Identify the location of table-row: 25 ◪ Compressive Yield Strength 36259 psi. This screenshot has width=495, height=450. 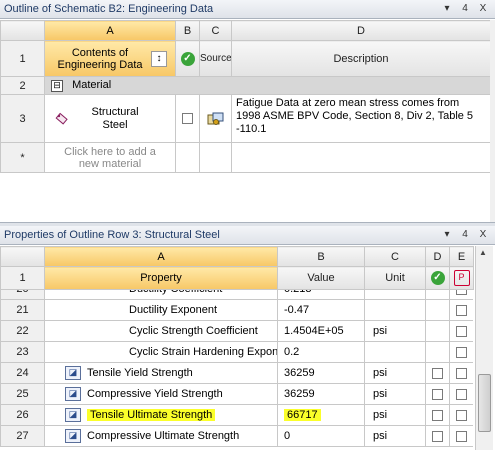
(236, 394).